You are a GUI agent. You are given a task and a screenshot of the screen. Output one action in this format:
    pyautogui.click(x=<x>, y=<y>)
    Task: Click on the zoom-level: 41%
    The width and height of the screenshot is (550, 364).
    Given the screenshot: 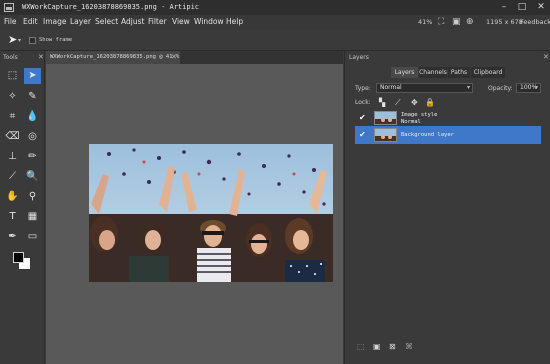 What is the action you would take?
    pyautogui.click(x=425, y=22)
    